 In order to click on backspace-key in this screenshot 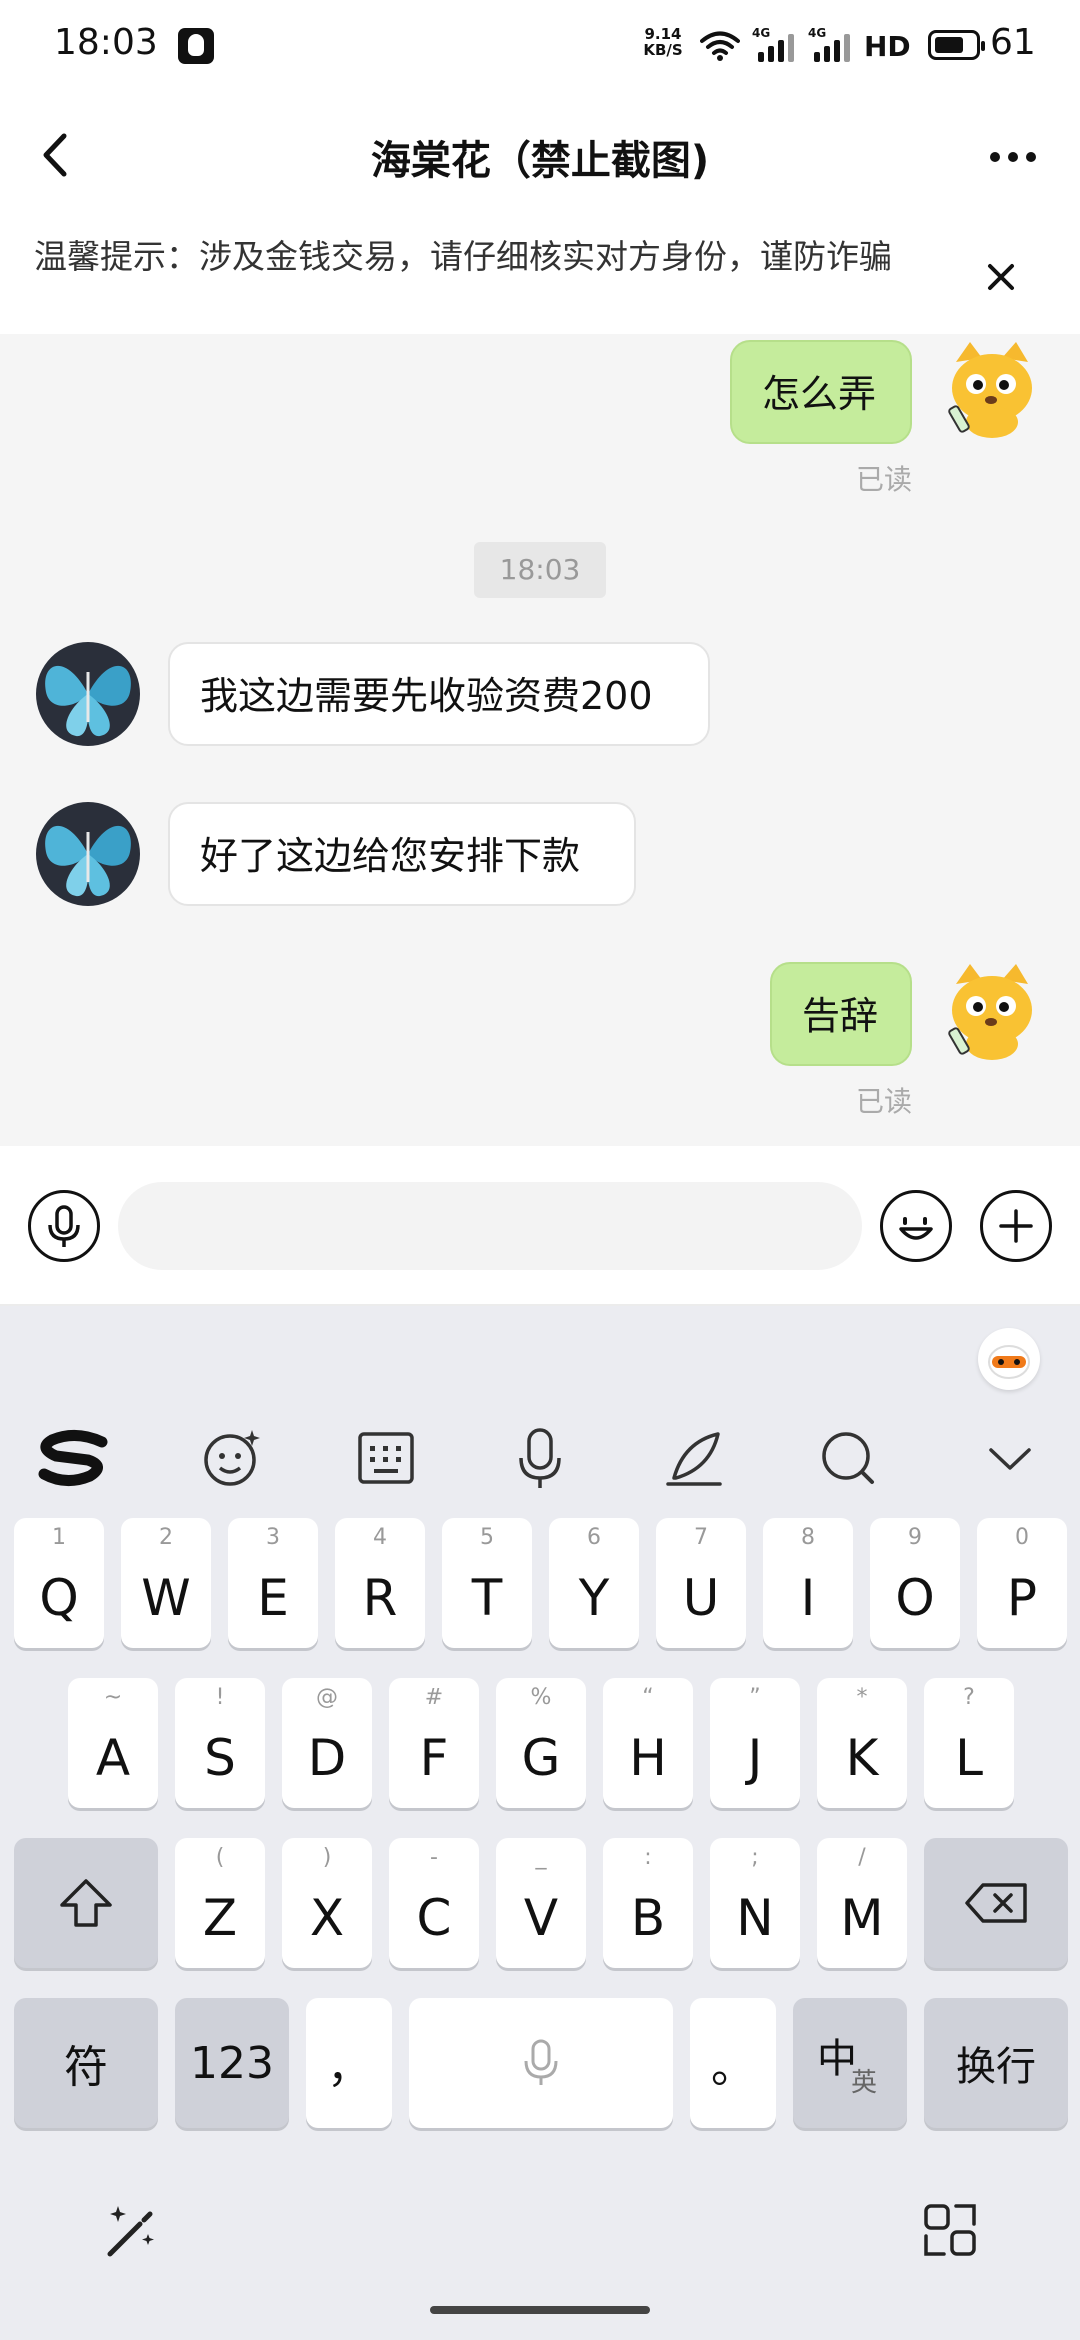, I will do `click(996, 1903)`.